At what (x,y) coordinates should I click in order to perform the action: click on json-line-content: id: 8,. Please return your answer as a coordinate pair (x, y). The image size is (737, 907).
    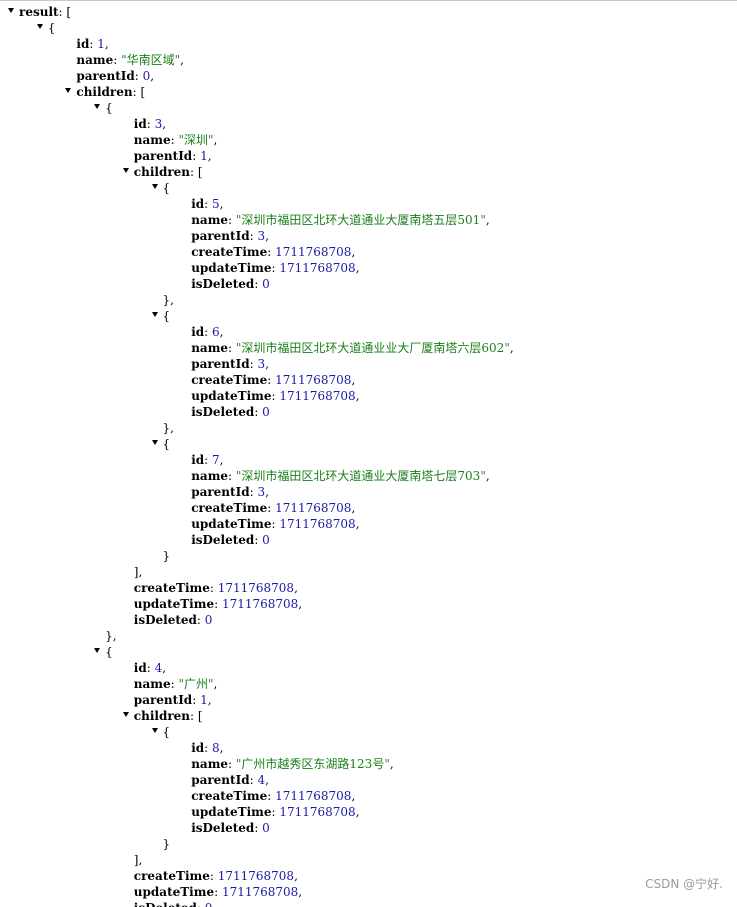
    Looking at the image, I should click on (207, 748).